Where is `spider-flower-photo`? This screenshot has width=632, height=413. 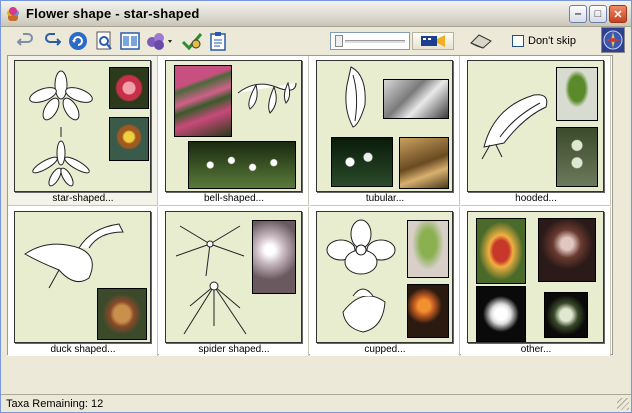
spider-flower-photo is located at coordinates (274, 257).